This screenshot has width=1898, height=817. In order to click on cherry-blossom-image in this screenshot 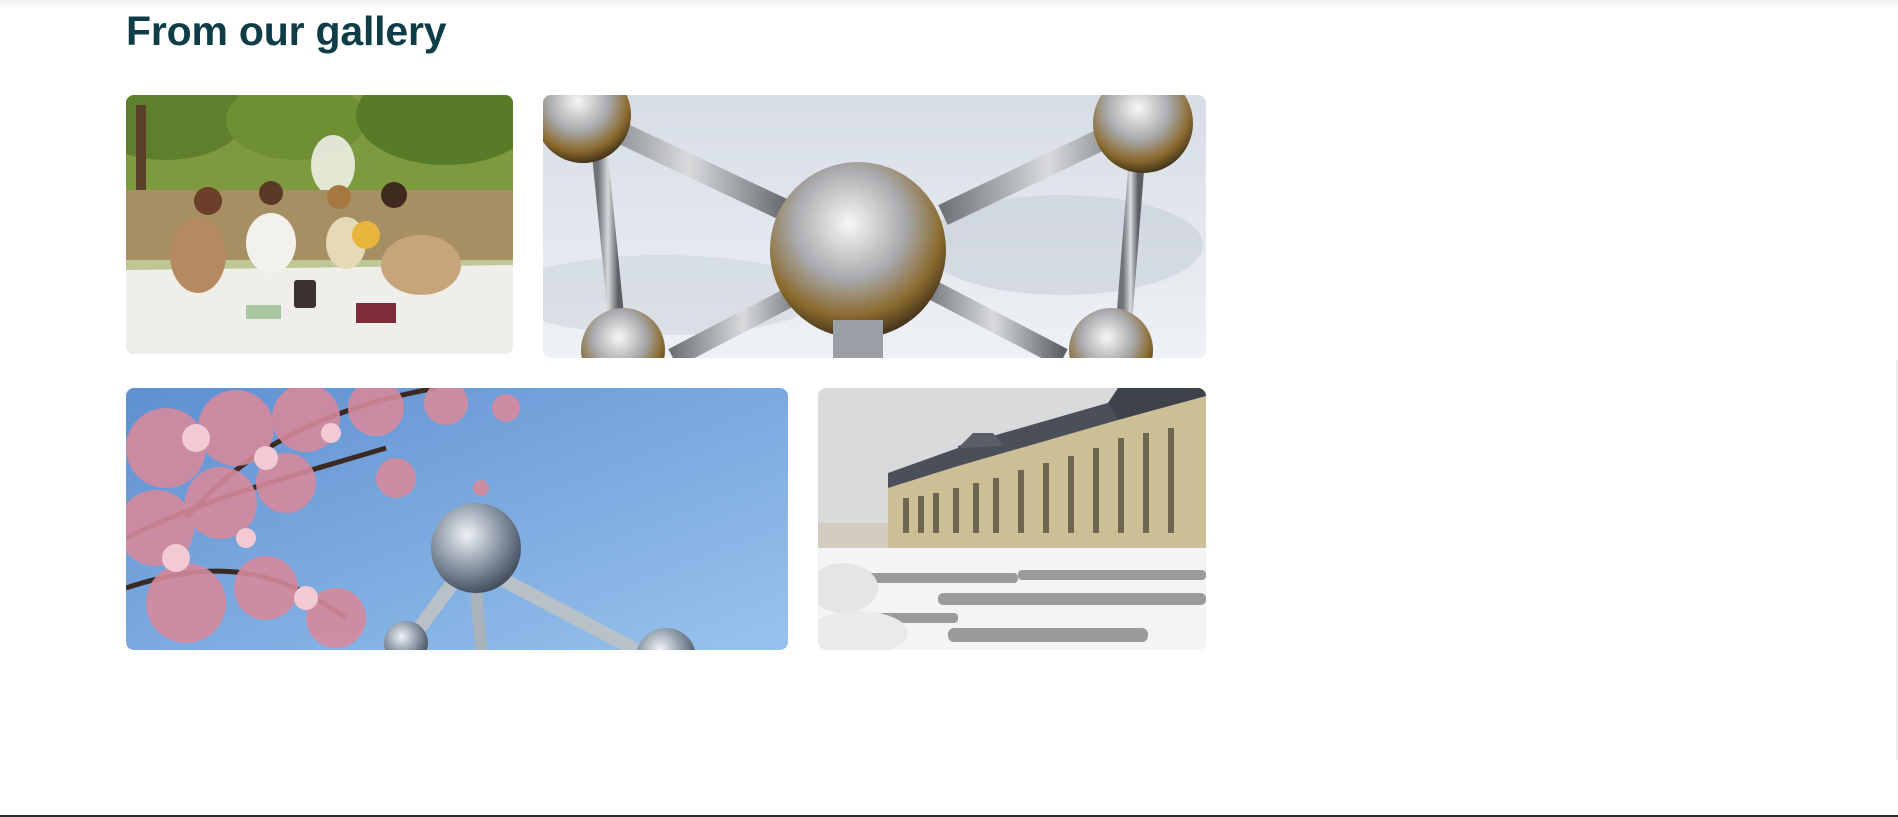, I will do `click(457, 519)`.